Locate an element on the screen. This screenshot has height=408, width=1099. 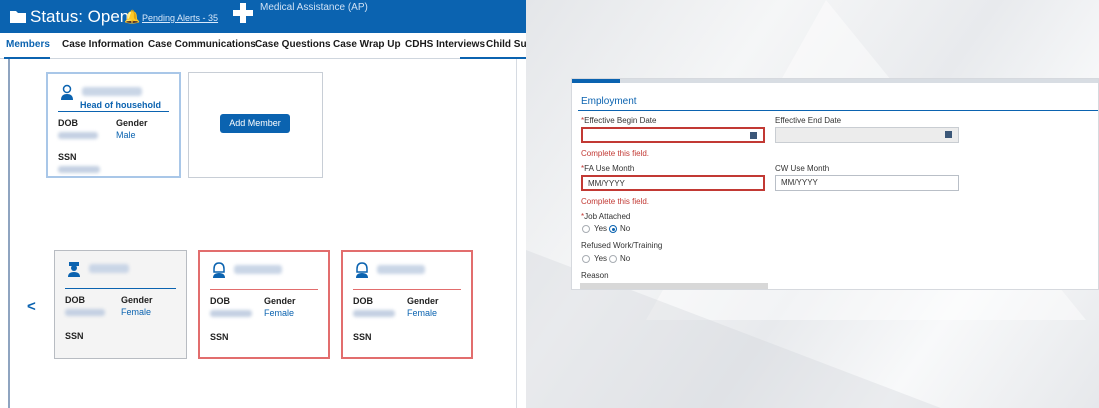
refused-work-label: Refused Work/Training is located at coordinates (622, 245).